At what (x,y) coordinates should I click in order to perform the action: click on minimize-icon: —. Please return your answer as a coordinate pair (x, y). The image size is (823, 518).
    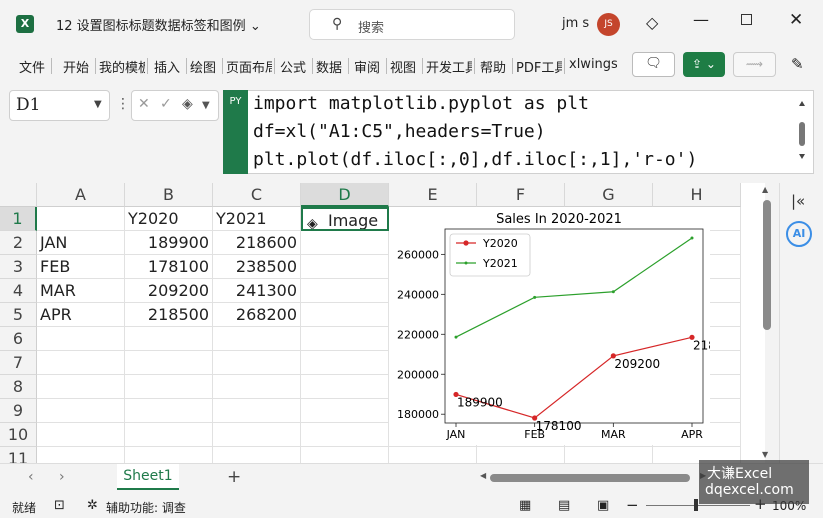
    Looking at the image, I should click on (701, 19).